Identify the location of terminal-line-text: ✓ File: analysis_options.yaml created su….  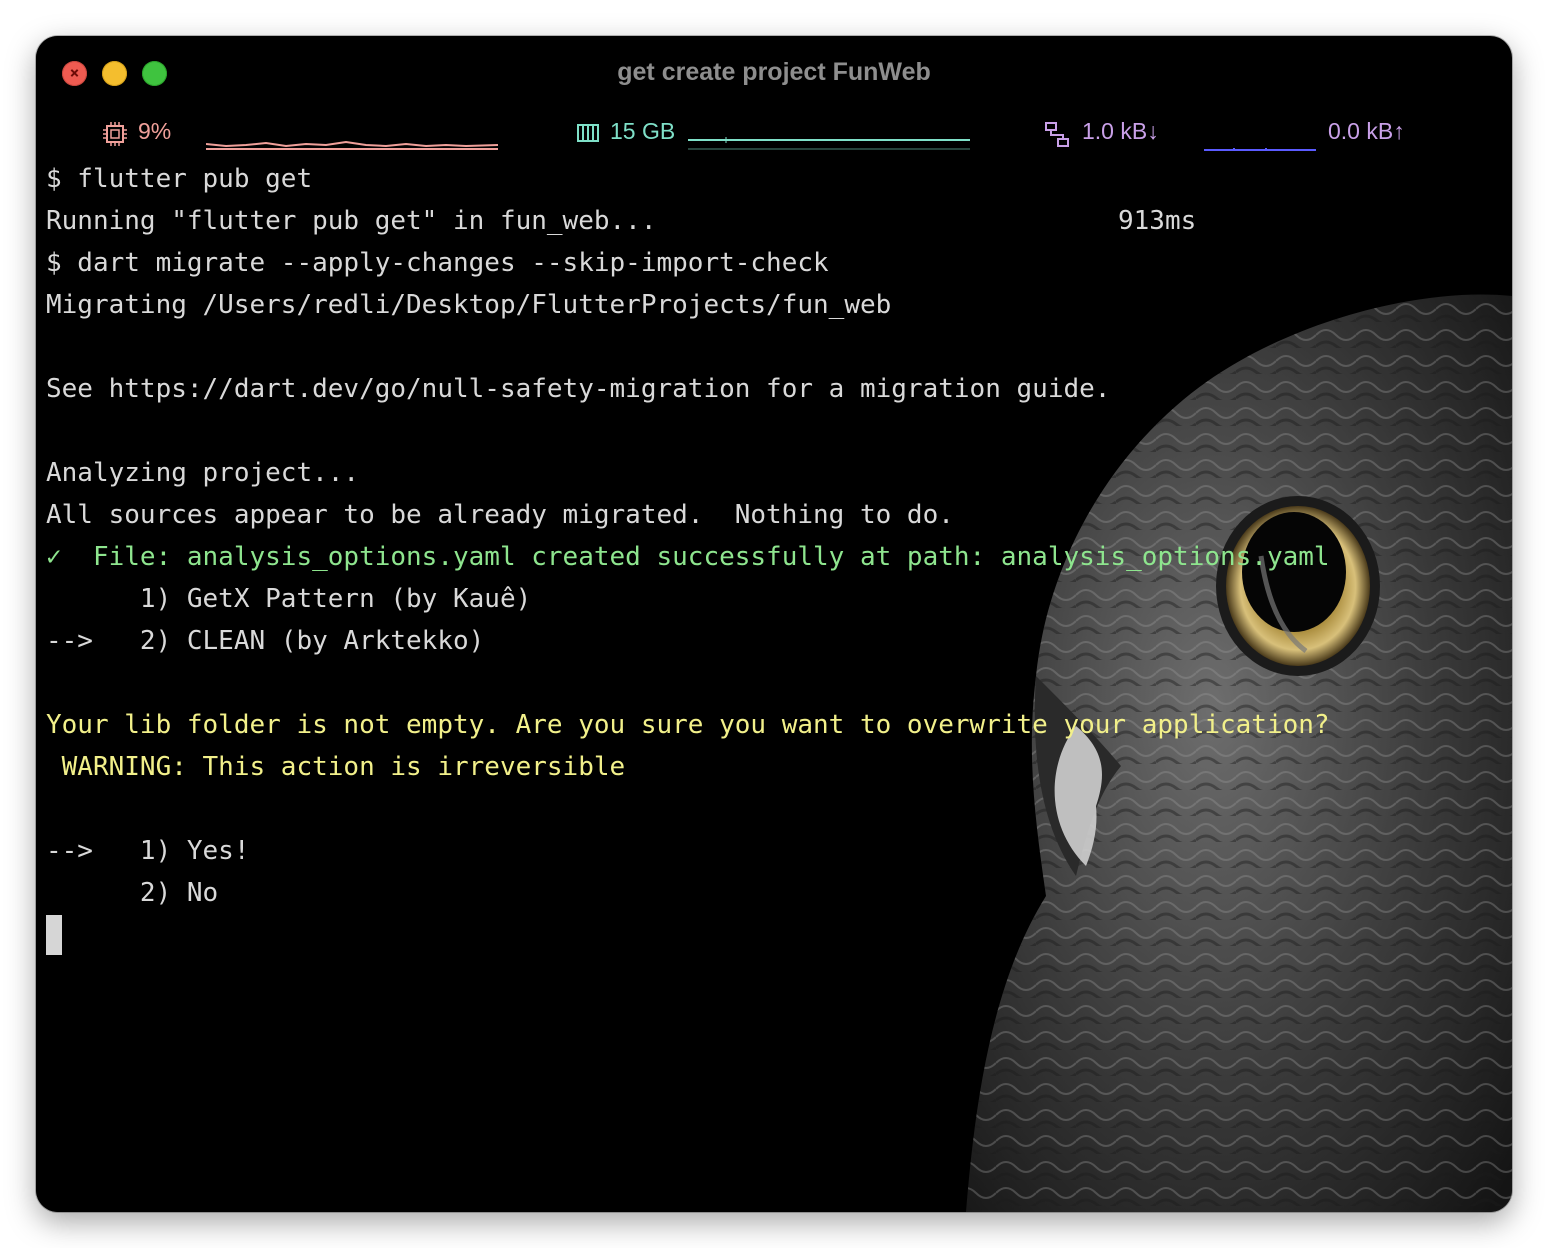
(688, 557).